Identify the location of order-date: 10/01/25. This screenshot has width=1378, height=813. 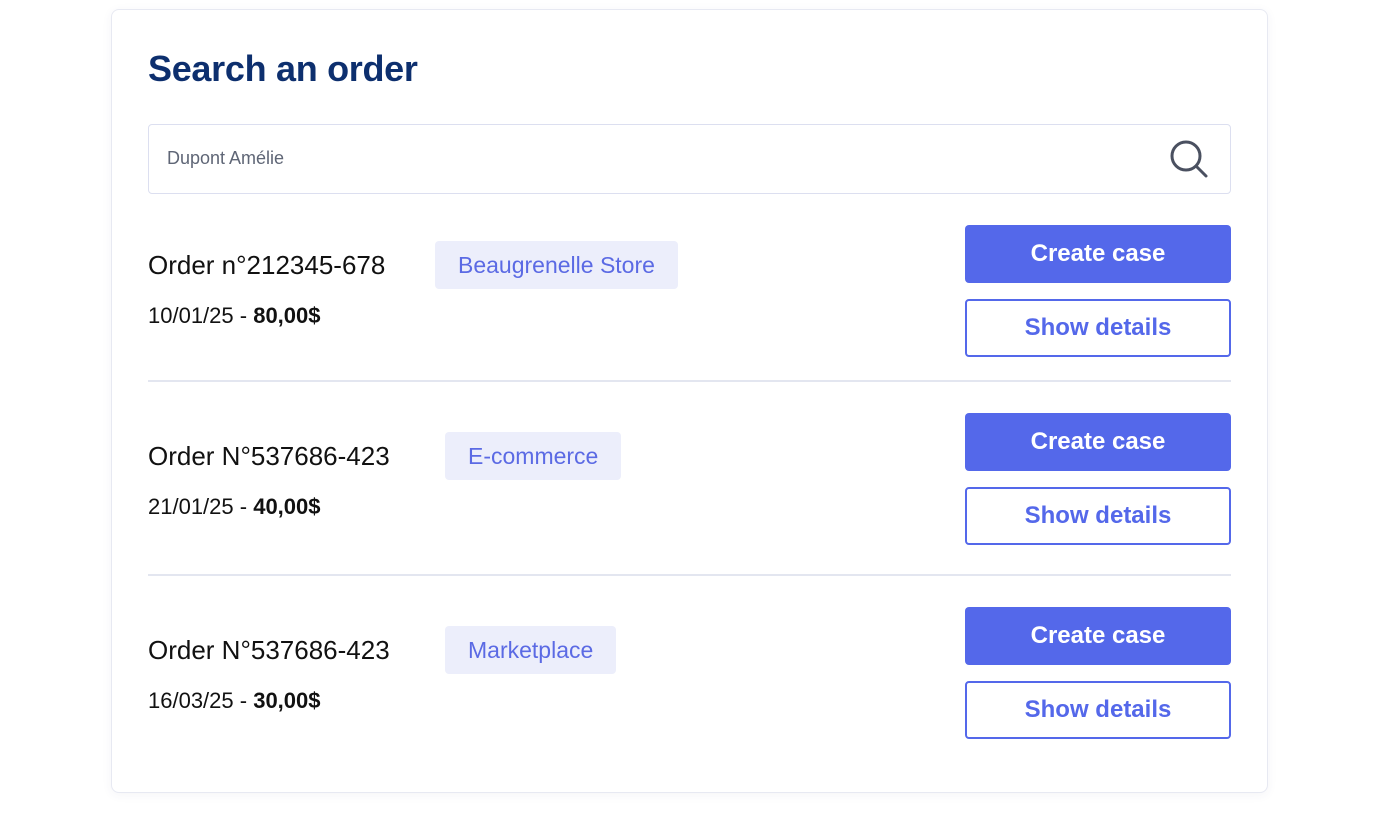
(191, 315).